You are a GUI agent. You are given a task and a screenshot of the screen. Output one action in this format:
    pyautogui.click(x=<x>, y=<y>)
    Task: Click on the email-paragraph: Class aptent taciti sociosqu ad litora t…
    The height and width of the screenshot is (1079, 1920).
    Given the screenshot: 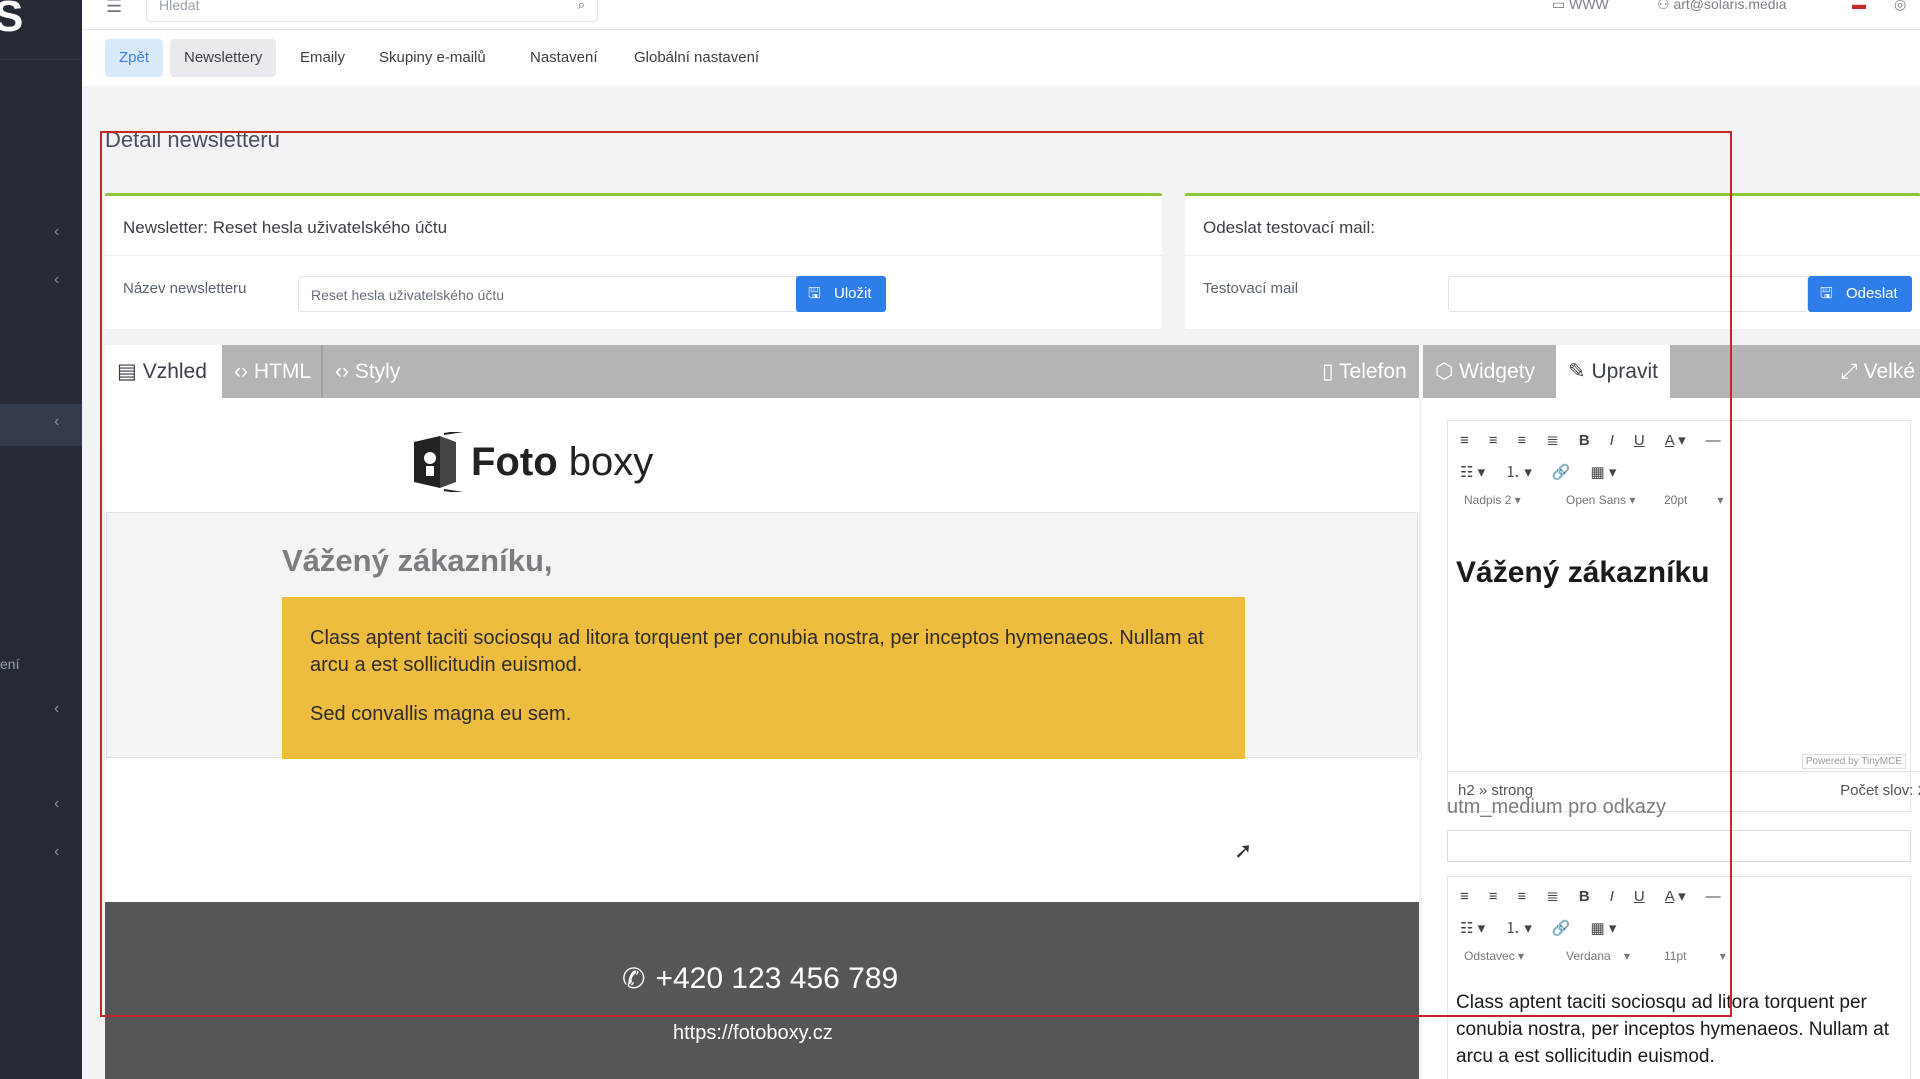 What is the action you would take?
    pyautogui.click(x=757, y=651)
    